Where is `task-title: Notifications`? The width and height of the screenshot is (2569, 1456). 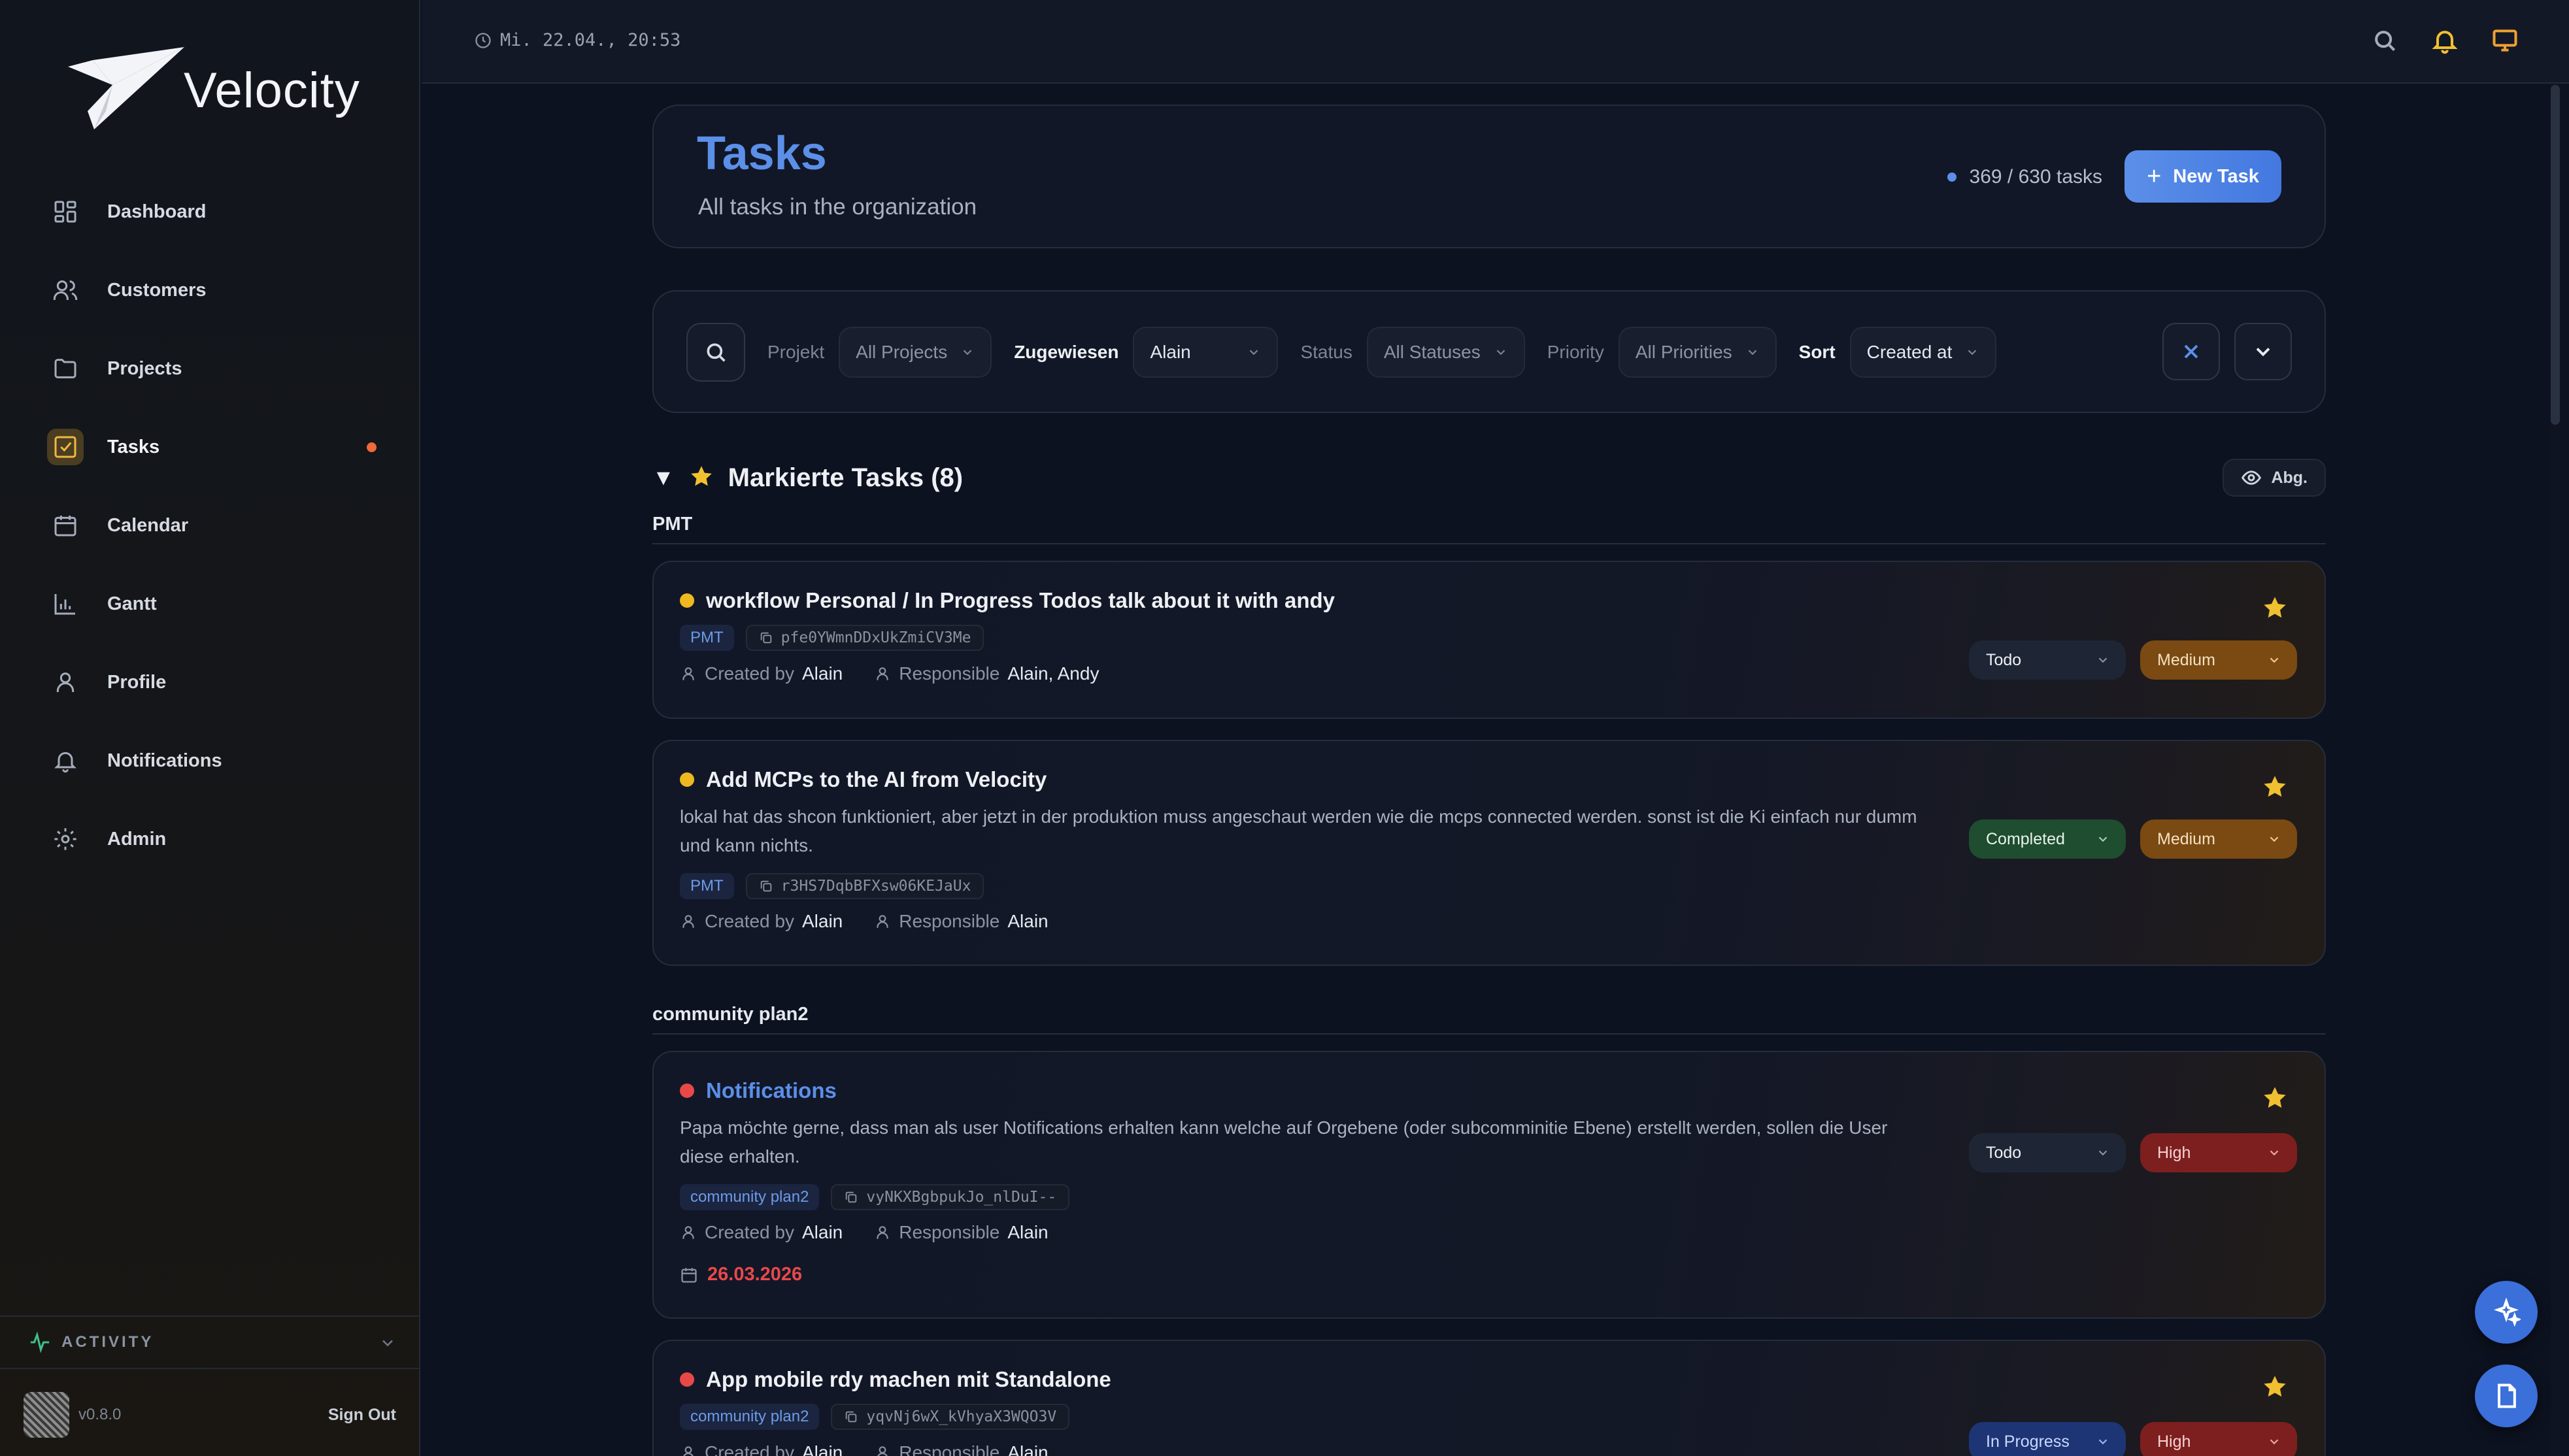
task-title: Notifications is located at coordinates (759, 1090).